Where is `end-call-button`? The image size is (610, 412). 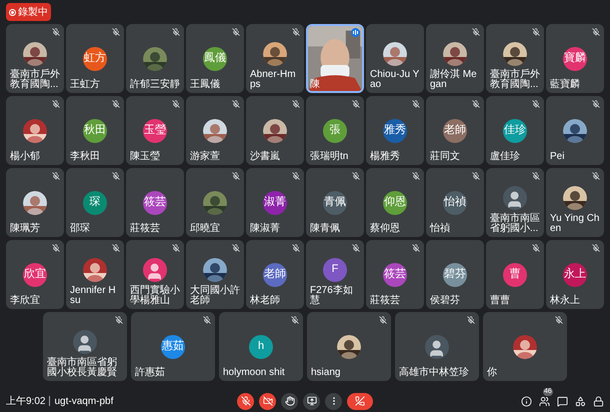 end-call-button is located at coordinates (360, 401).